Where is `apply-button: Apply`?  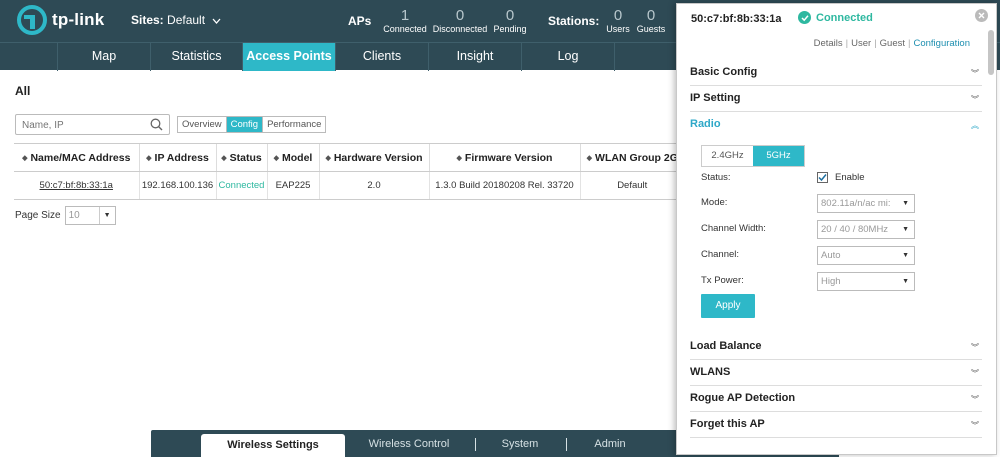
apply-button: Apply is located at coordinates (728, 306).